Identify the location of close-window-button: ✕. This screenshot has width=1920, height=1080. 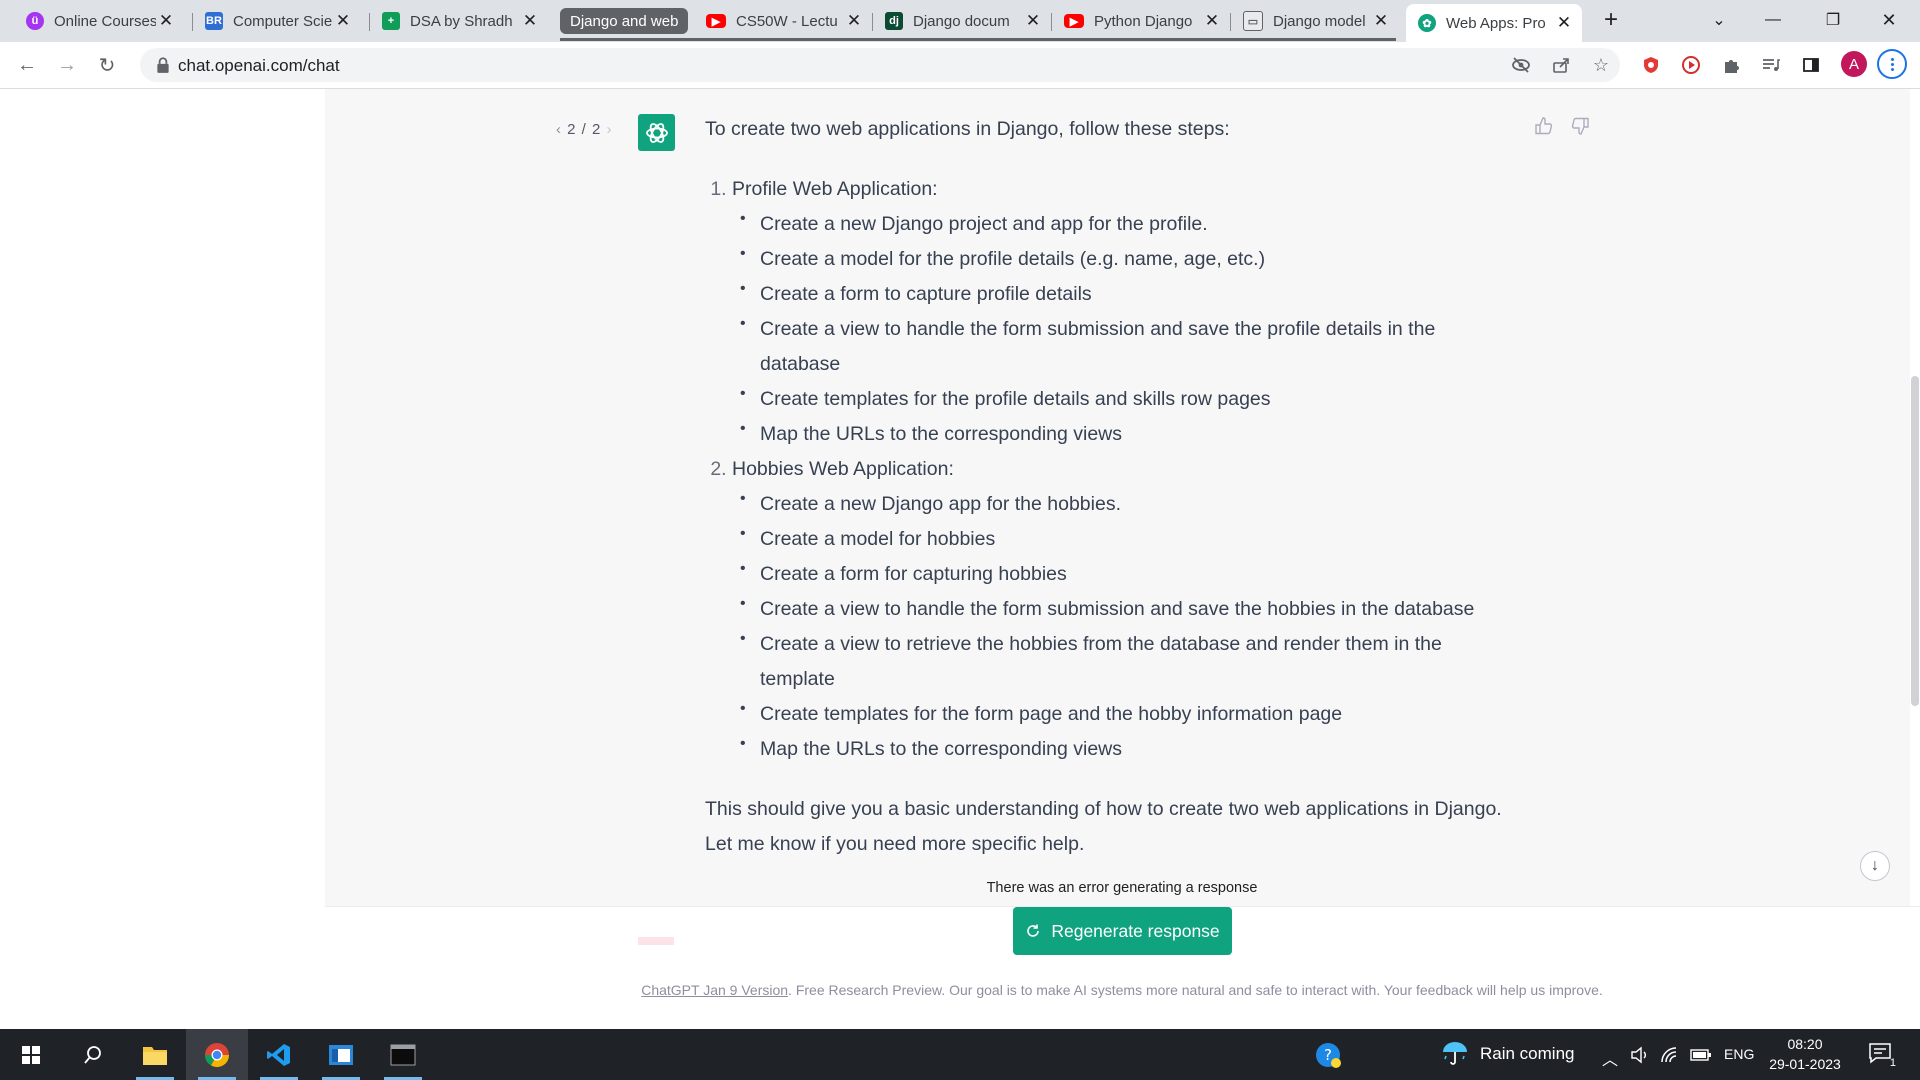
(1889, 20).